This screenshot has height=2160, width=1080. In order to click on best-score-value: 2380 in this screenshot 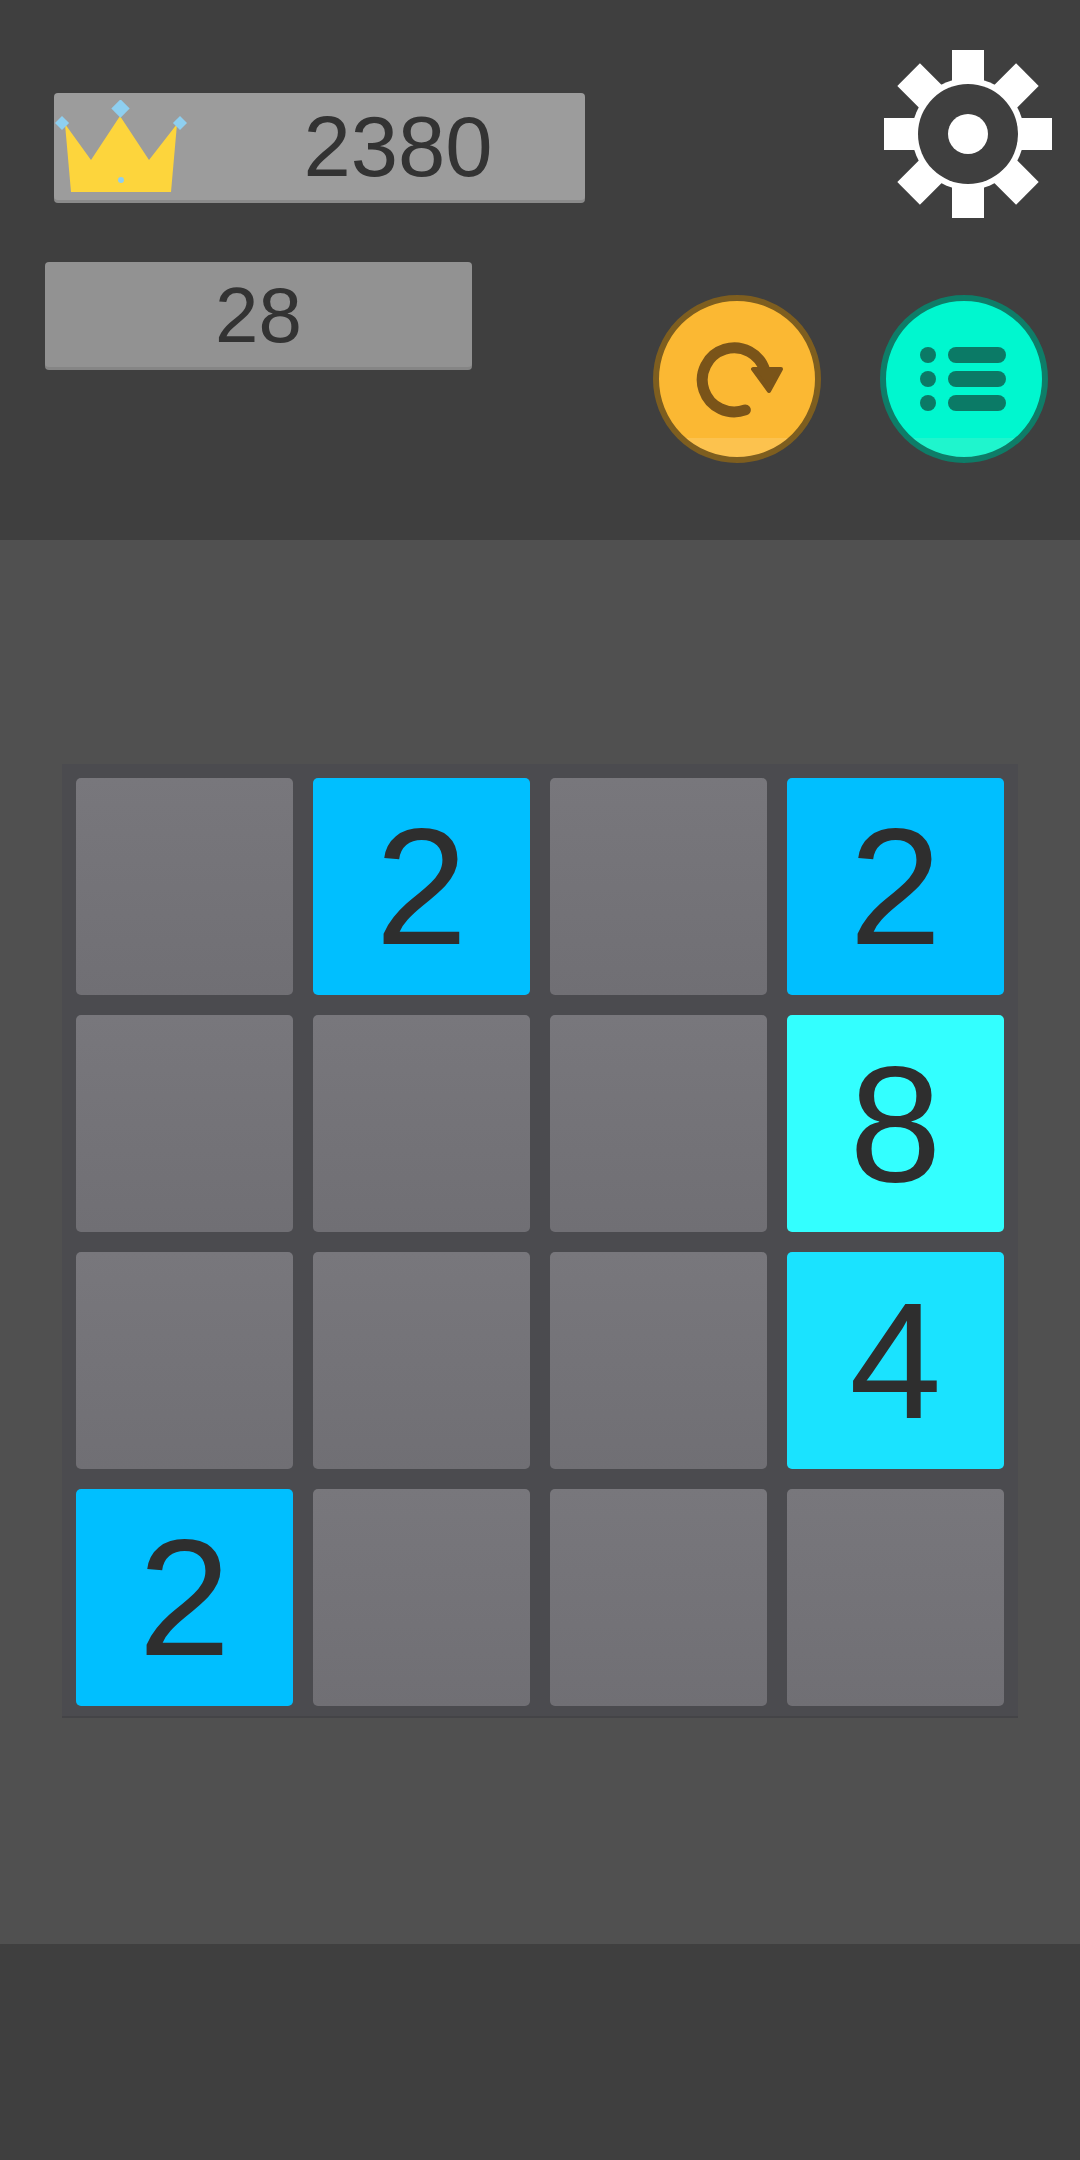, I will do `click(398, 146)`.